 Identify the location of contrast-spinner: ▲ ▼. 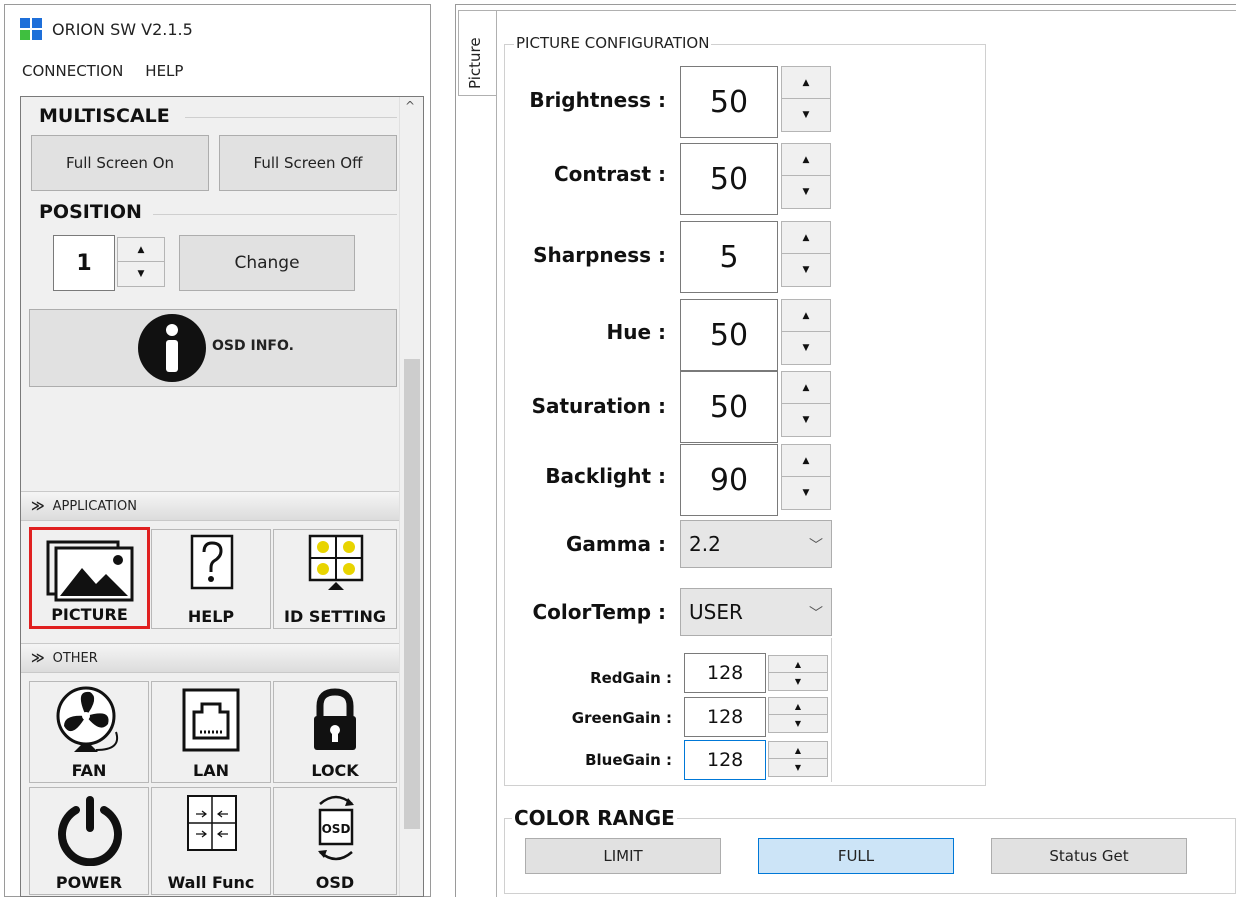
(806, 176).